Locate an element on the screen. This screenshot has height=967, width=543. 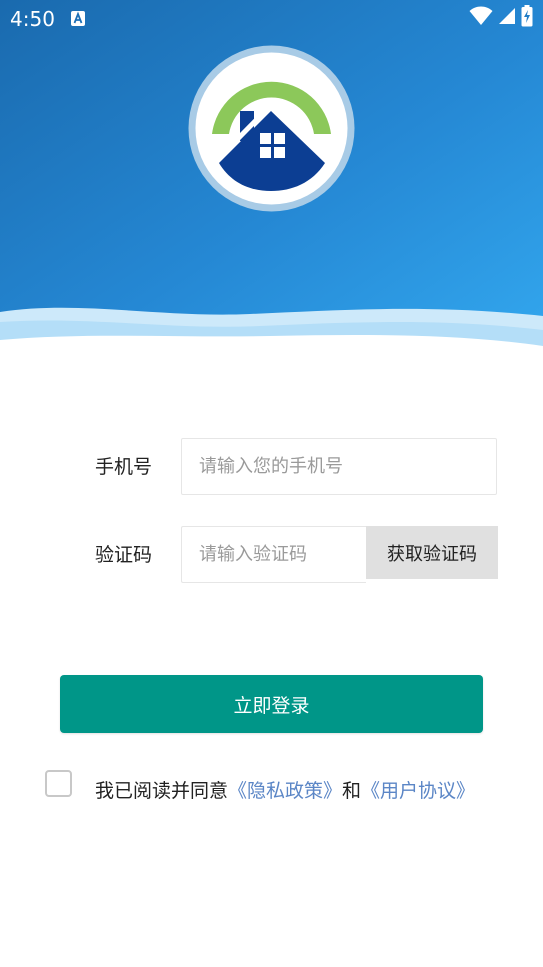
code-input is located at coordinates (273, 554).